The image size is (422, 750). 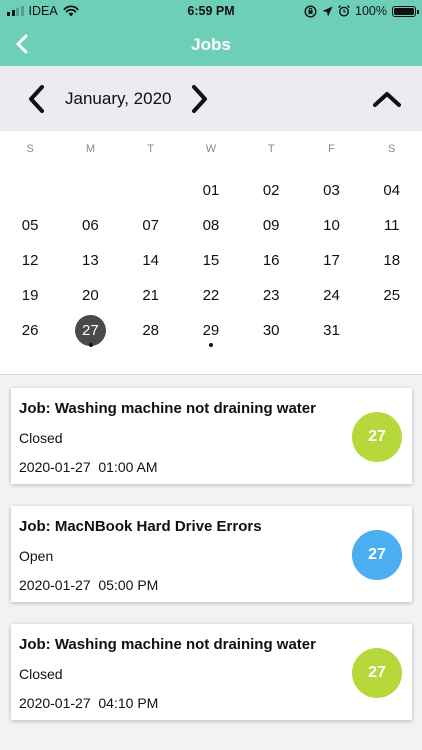 I want to click on previous-month-button, so click(x=37, y=99).